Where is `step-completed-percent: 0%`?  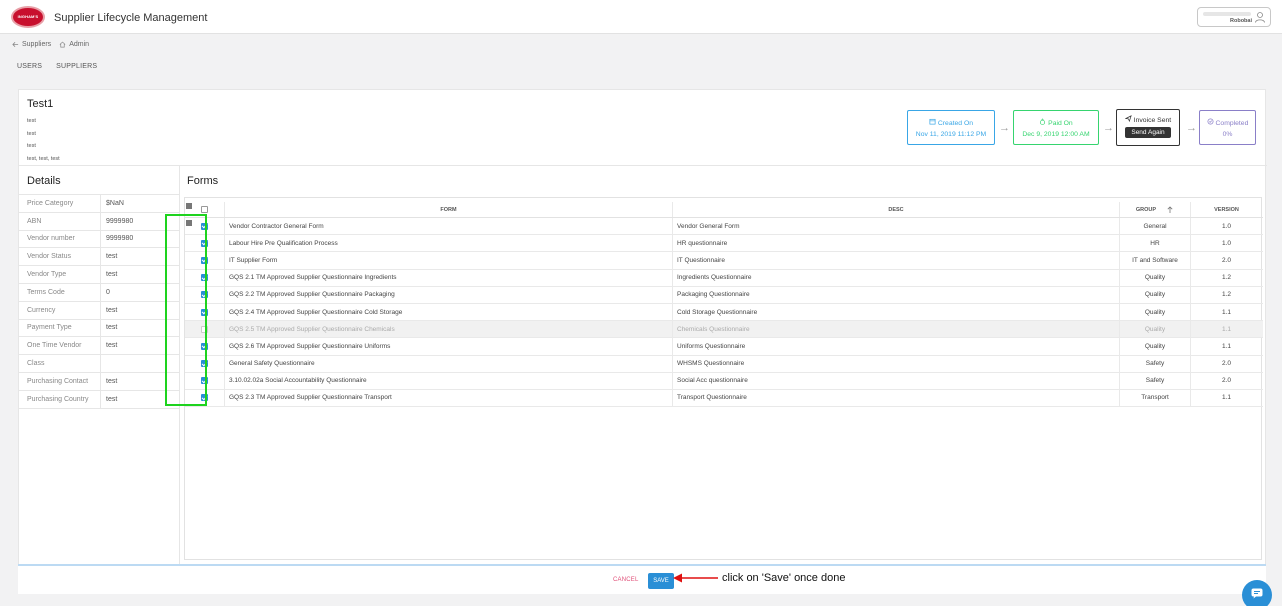 step-completed-percent: 0% is located at coordinates (1227, 134).